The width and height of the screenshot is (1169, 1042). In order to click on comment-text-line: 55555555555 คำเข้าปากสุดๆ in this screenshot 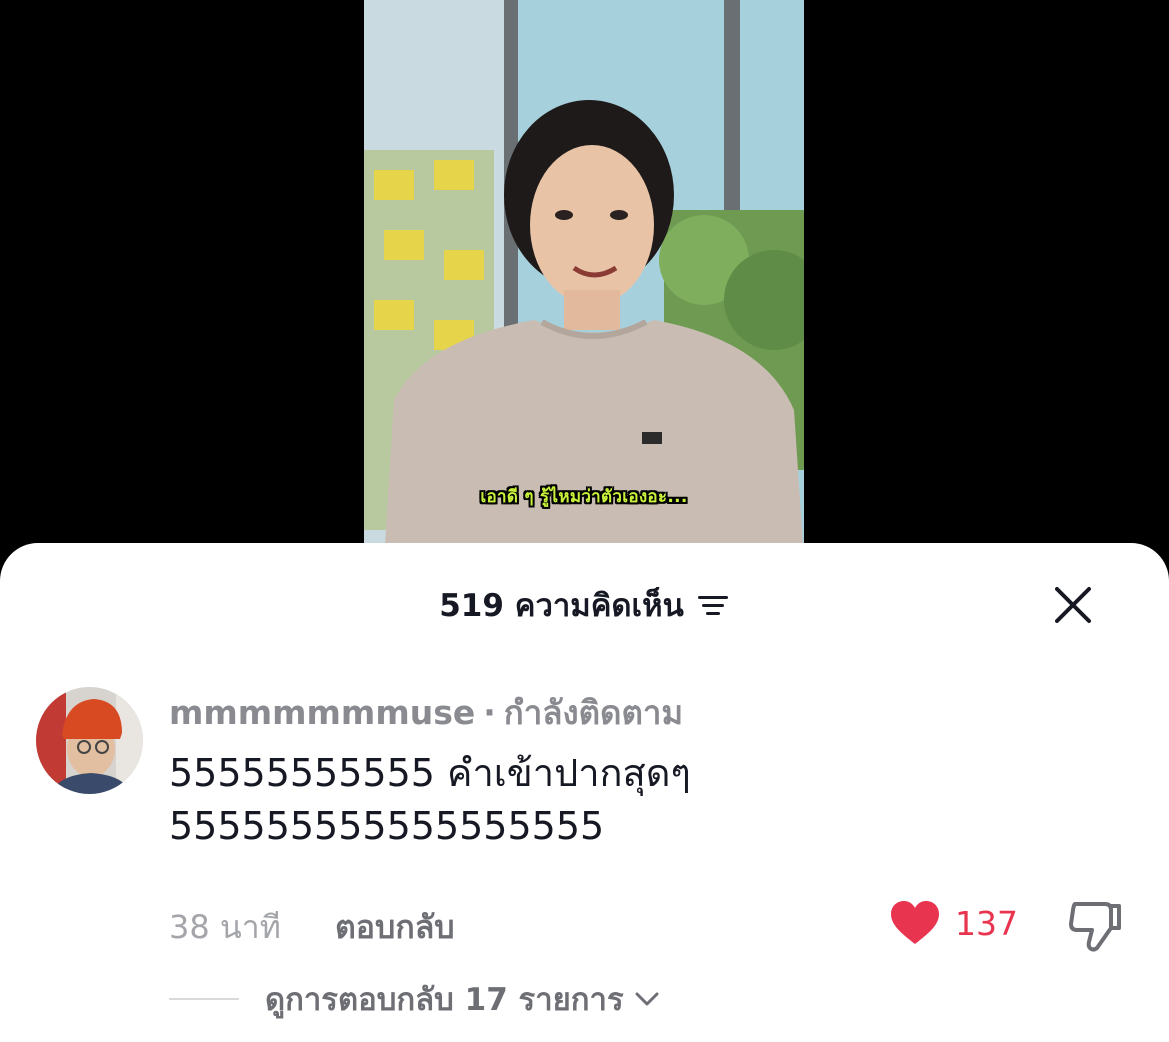, I will do `click(430, 773)`.